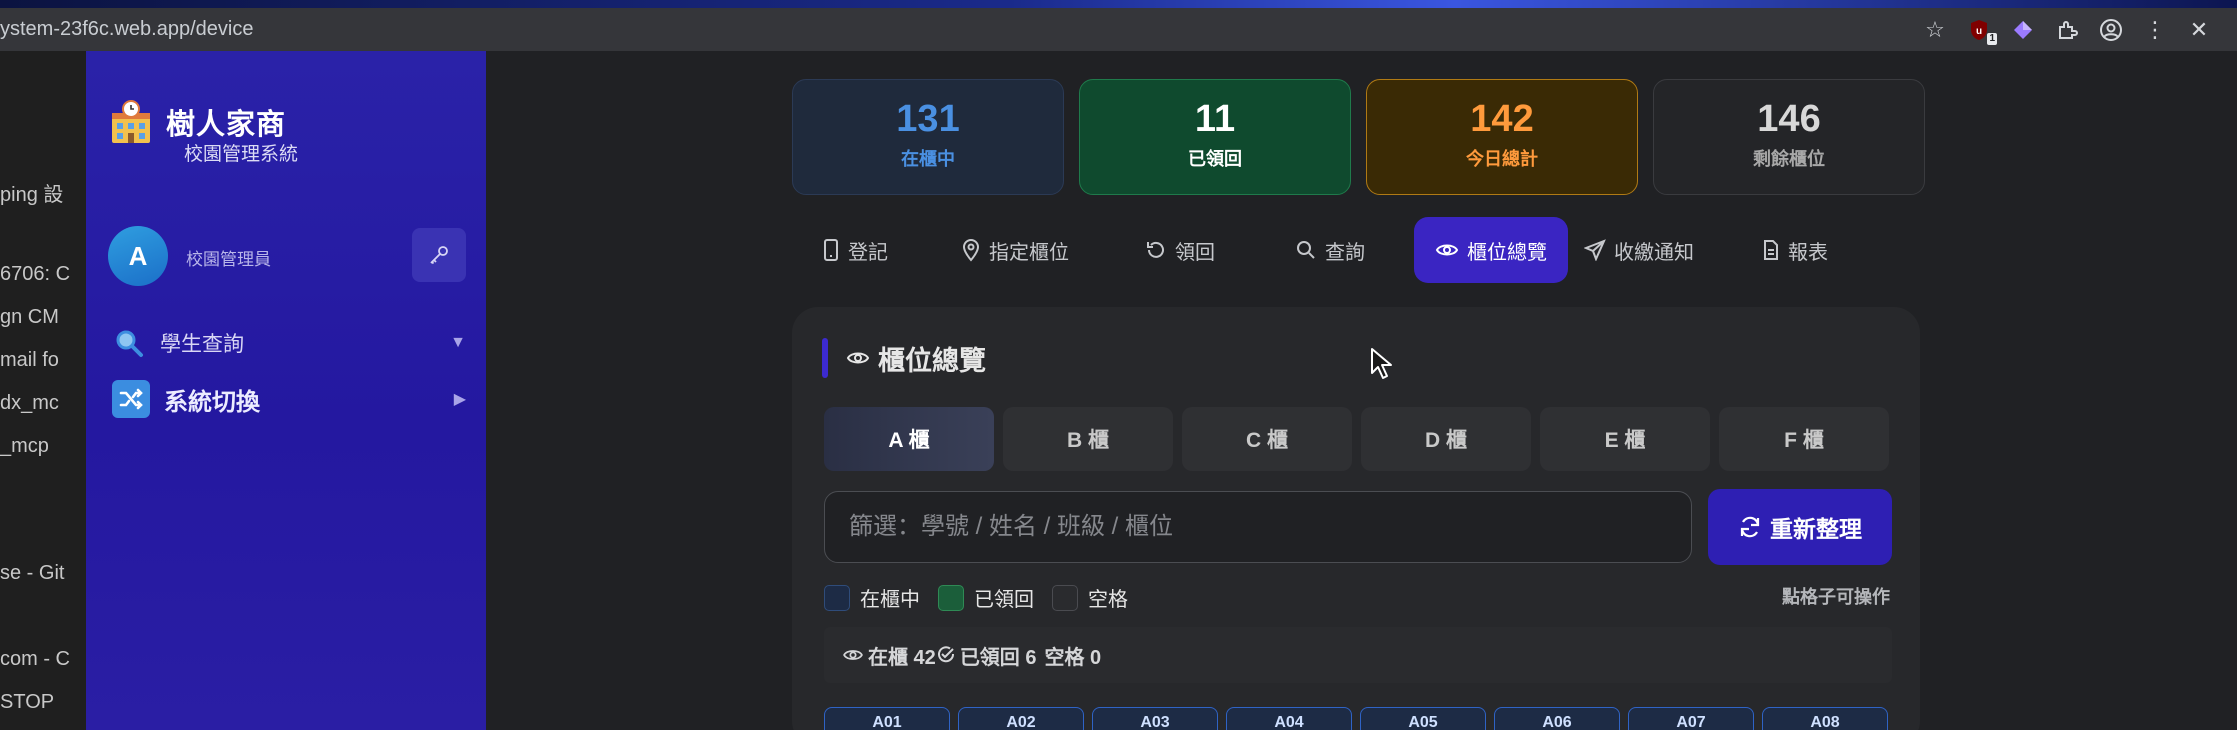  I want to click on mouse-cursor-icon, so click(1381, 363).